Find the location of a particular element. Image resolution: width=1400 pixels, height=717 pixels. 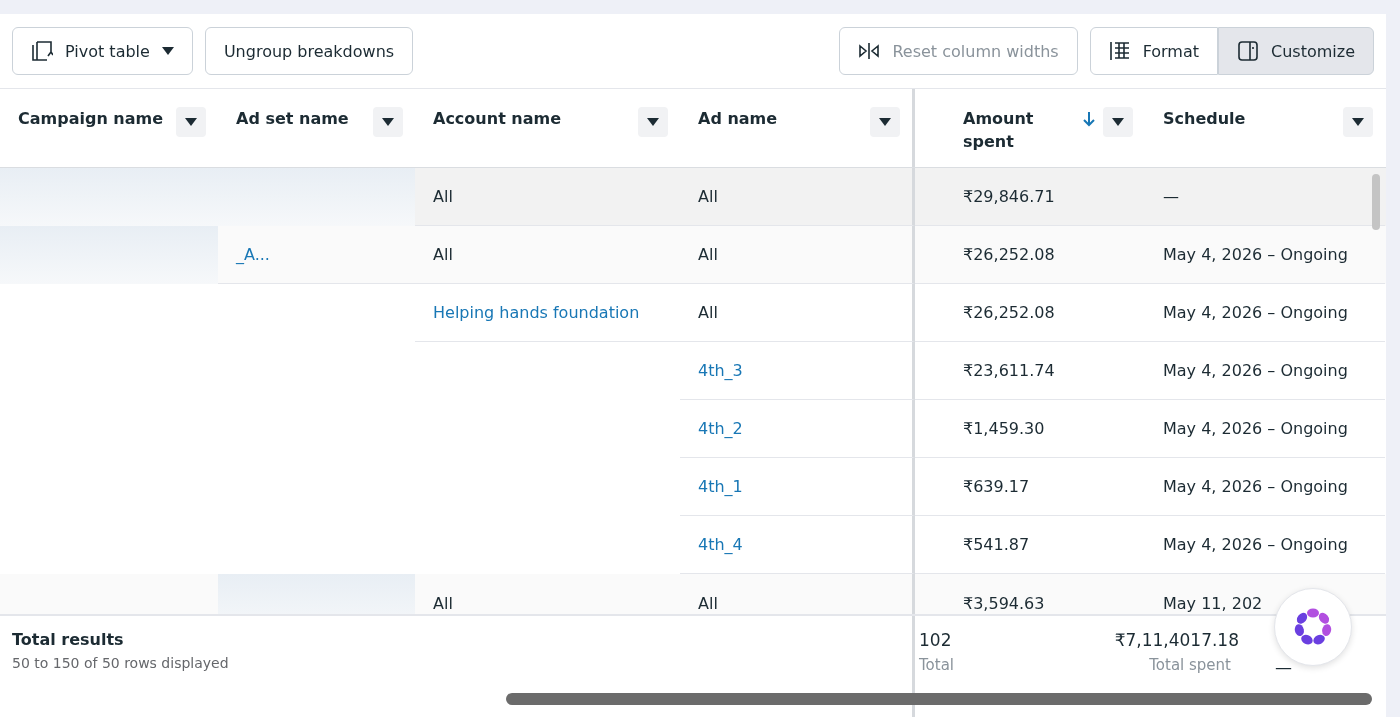

table-cell: ₹3,594.63 is located at coordinates (1004, 603).